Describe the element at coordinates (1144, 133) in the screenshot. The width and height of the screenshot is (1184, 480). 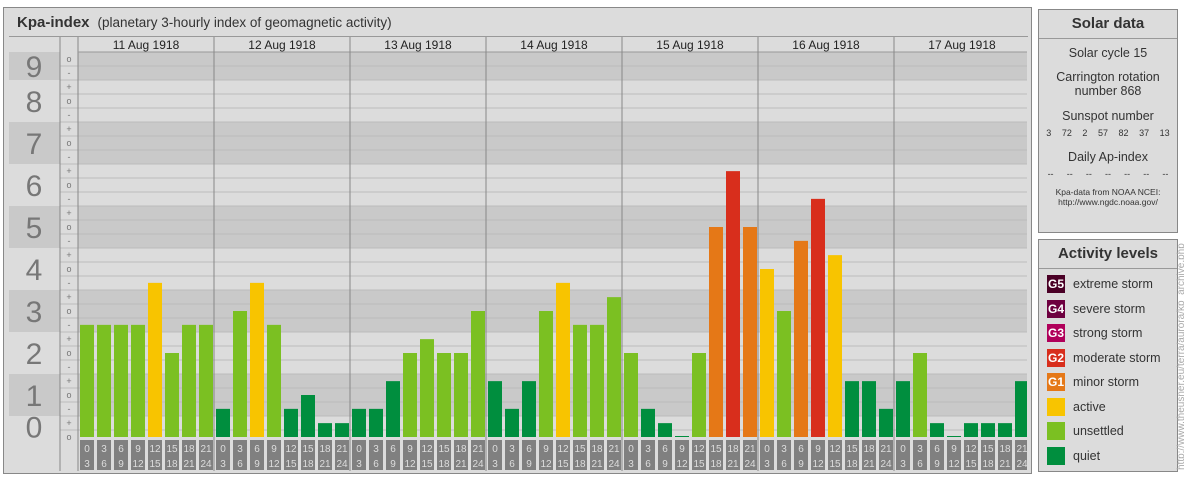
I see `sunspot-value: 37` at that location.